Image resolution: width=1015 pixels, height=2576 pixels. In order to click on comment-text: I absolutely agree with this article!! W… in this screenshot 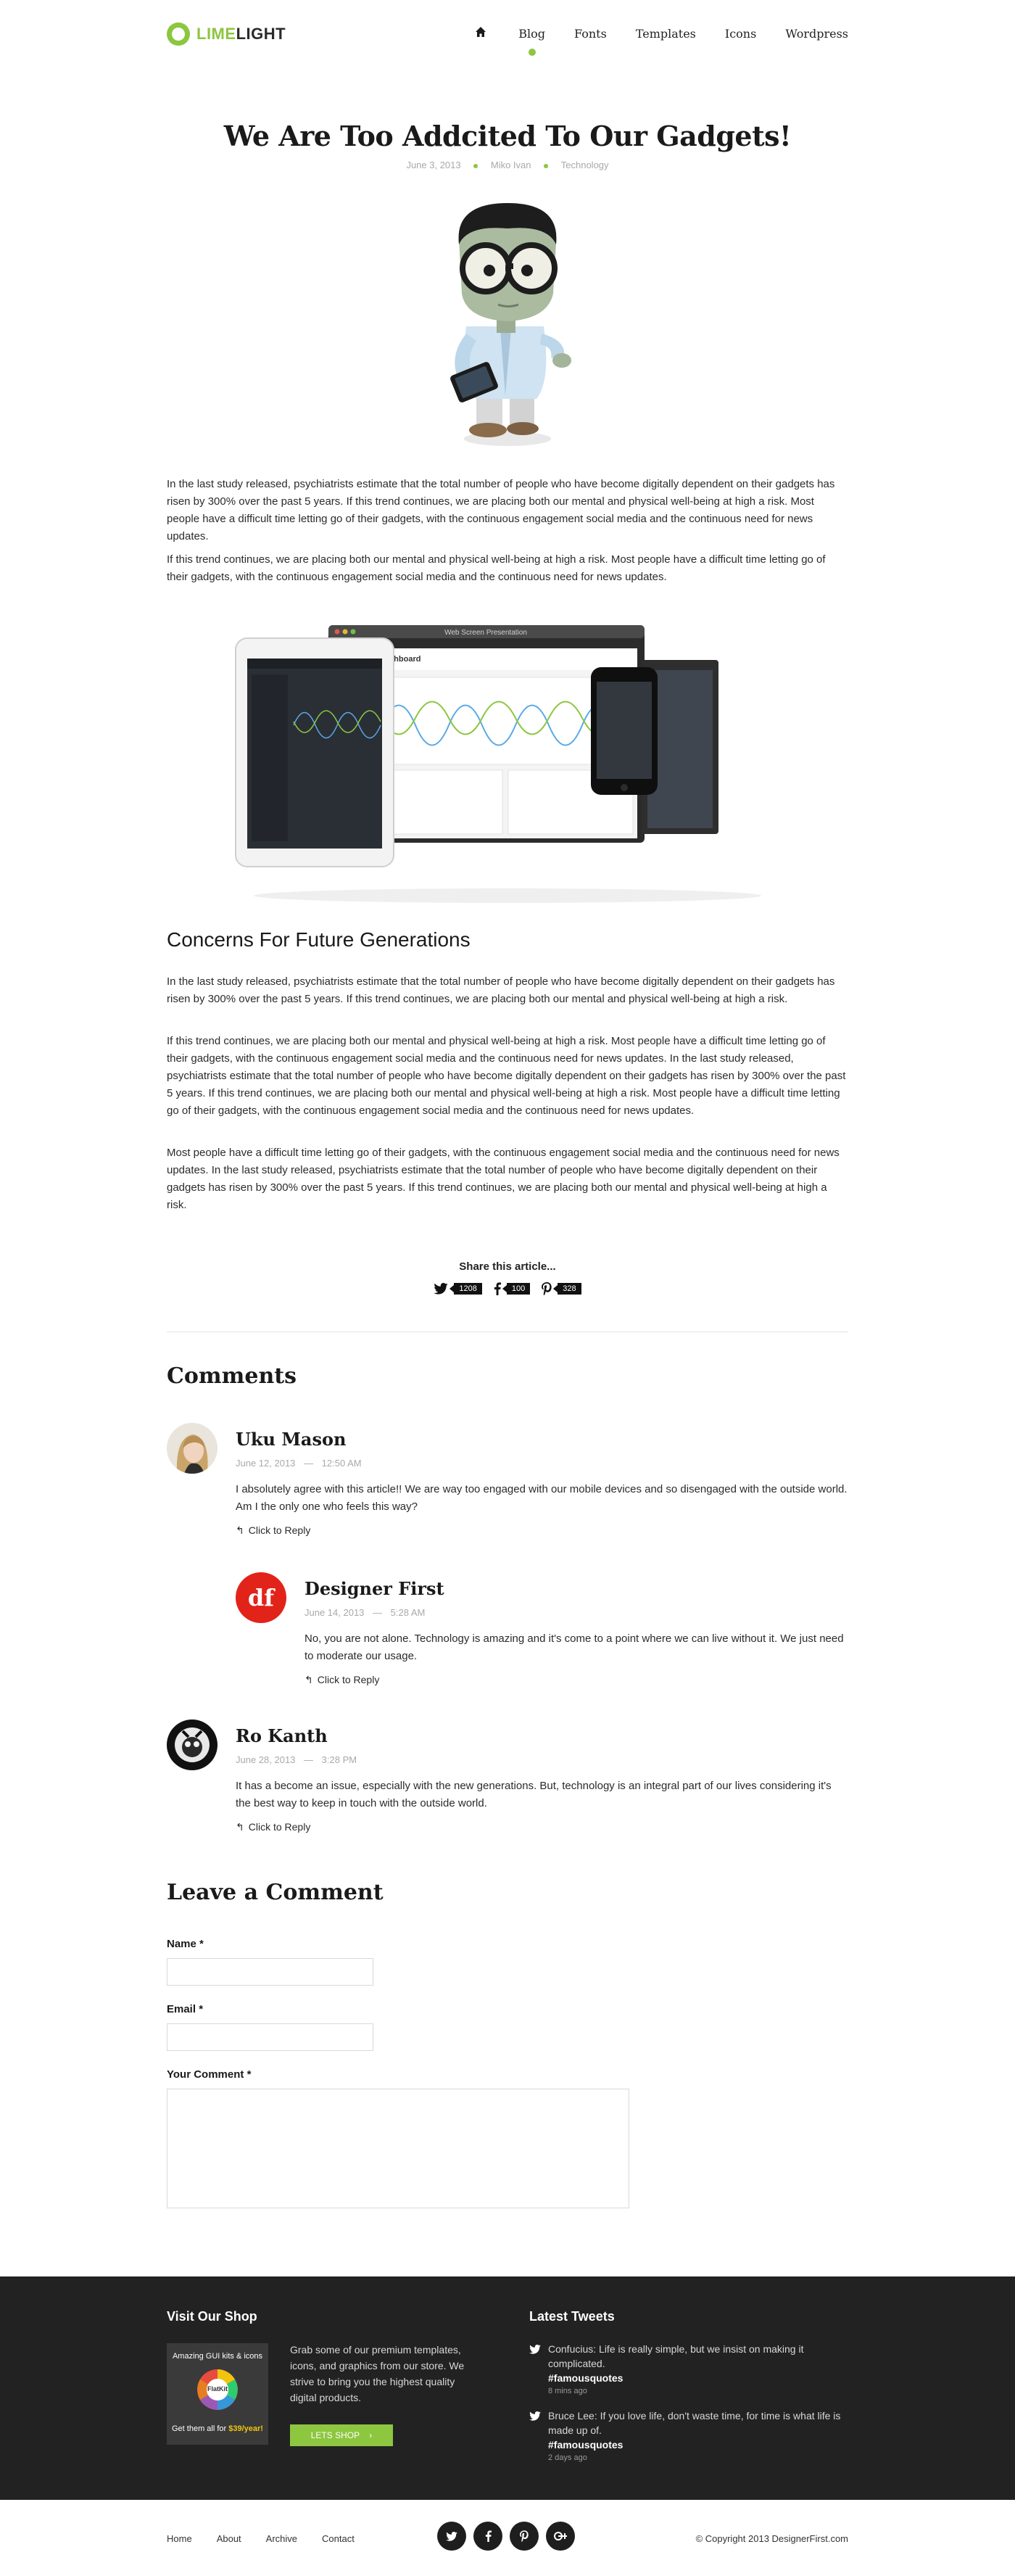, I will do `click(542, 1498)`.